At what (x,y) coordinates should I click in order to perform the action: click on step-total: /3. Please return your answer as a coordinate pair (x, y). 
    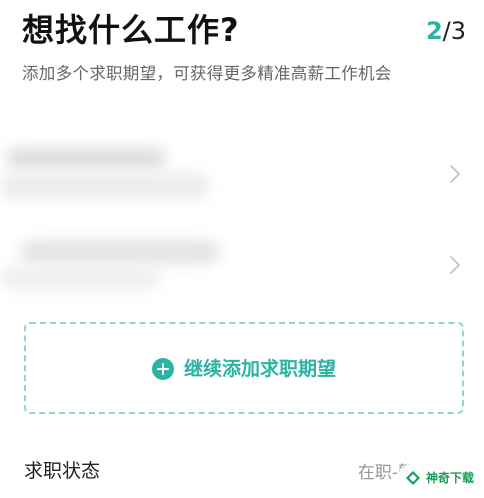
    Looking at the image, I should click on (454, 31).